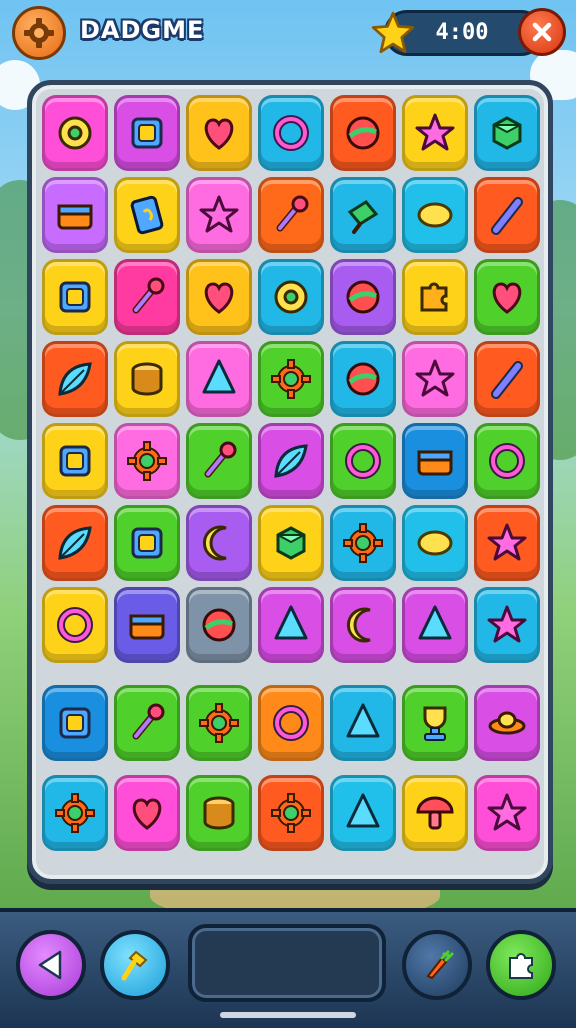  I want to click on drum-icon, so click(219, 813).